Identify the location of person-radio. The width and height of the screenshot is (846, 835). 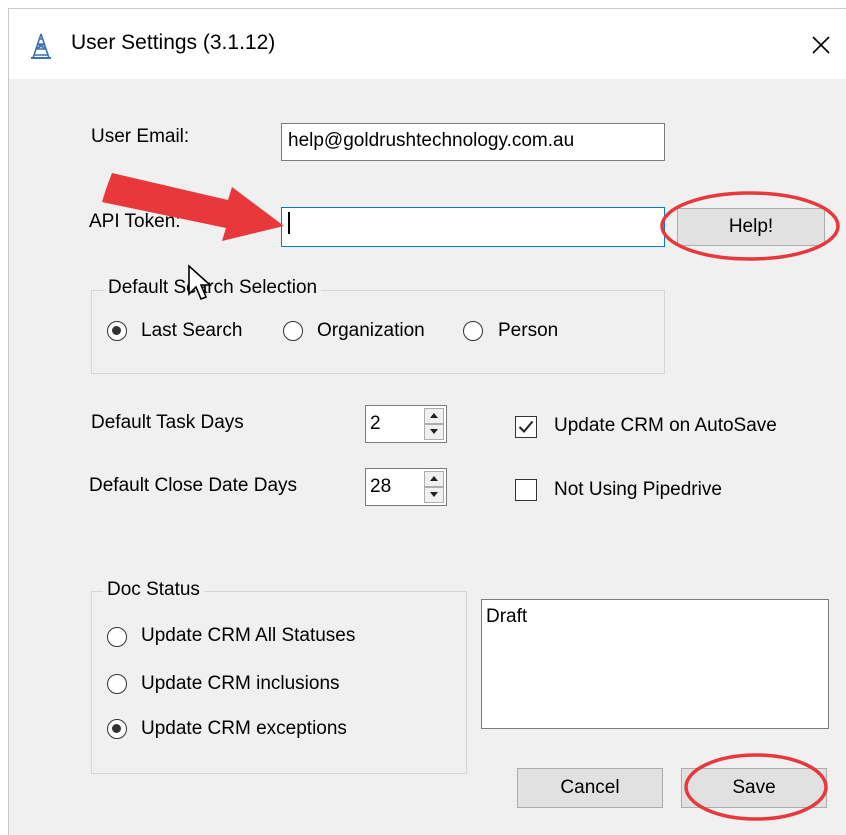
(473, 331).